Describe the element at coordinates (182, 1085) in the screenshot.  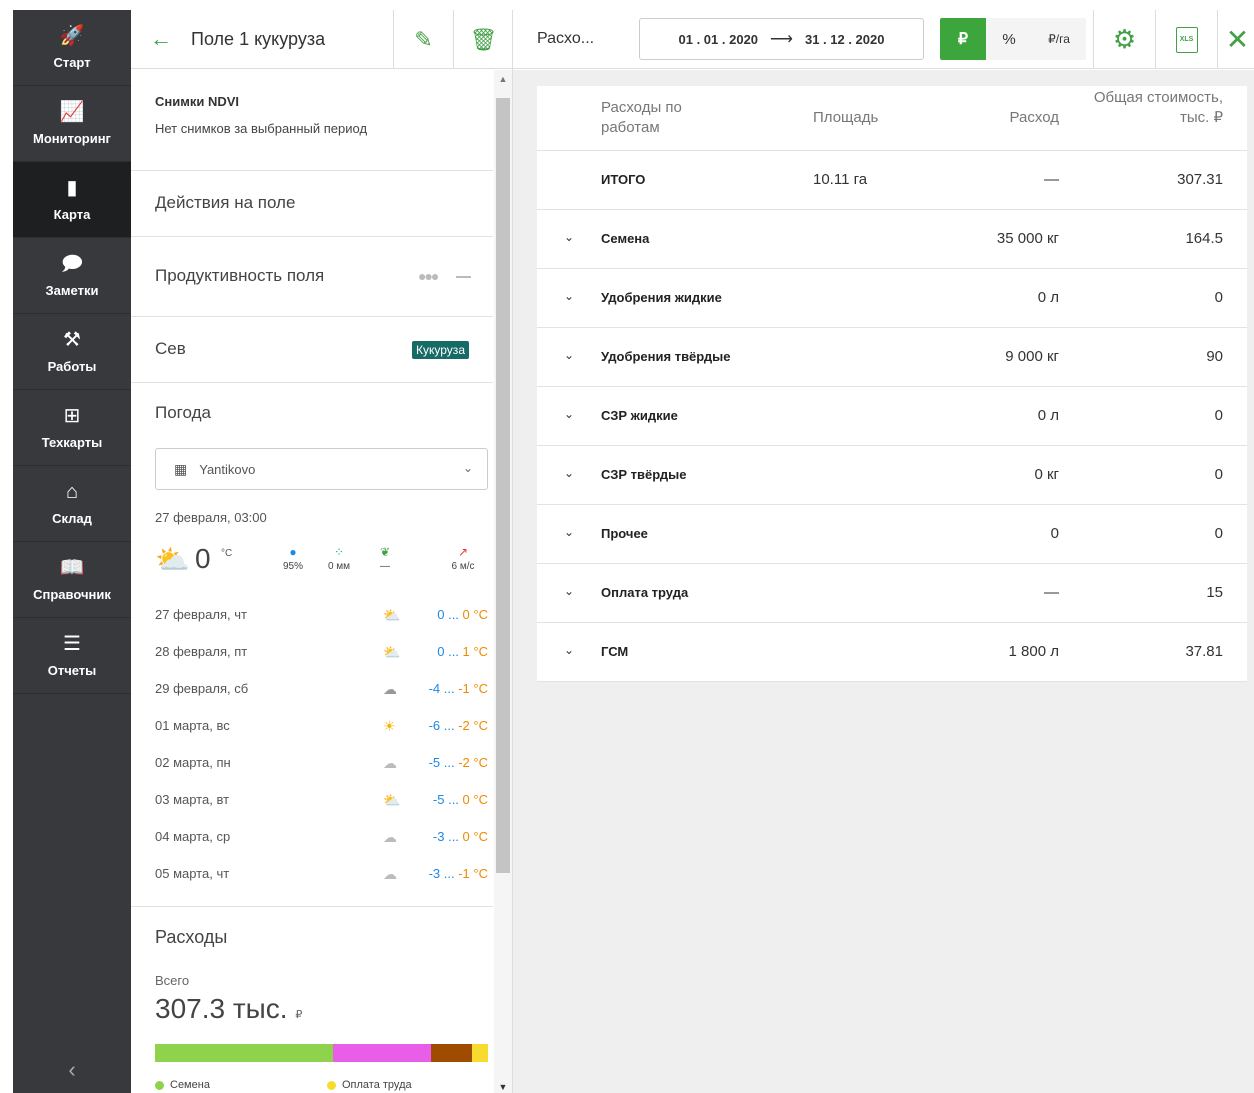
I see `legend-item: Семена` at that location.